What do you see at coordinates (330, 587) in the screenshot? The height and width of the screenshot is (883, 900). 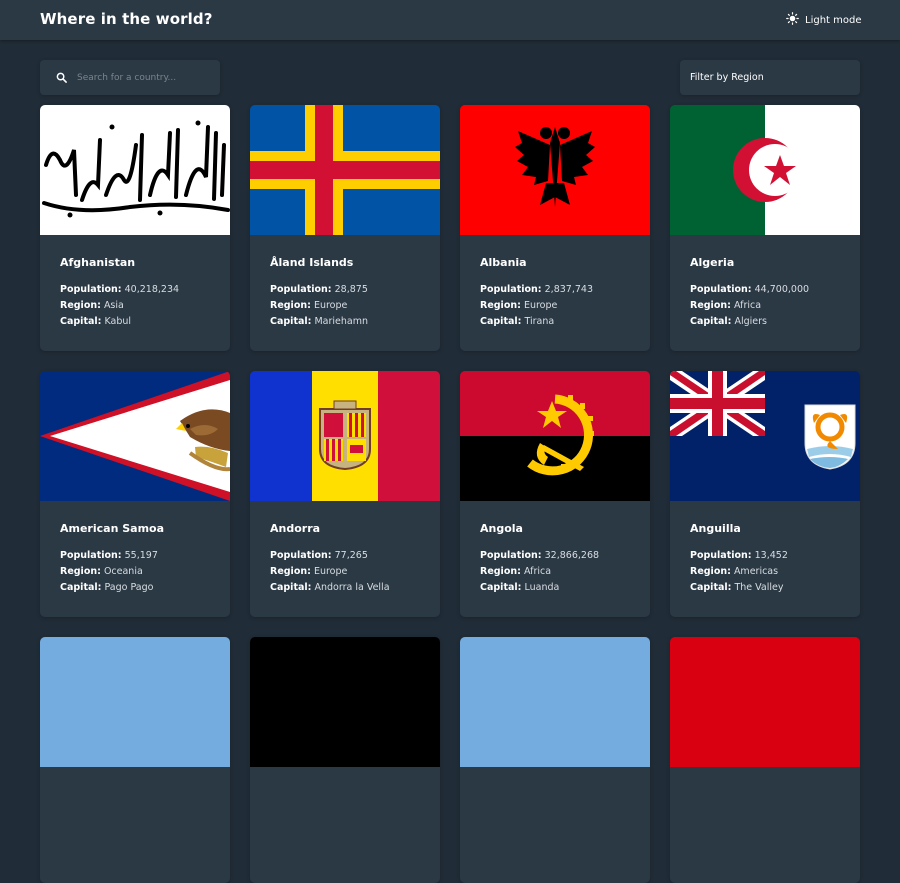 I see `country-capital: Capital: Andorra la Vella` at bounding box center [330, 587].